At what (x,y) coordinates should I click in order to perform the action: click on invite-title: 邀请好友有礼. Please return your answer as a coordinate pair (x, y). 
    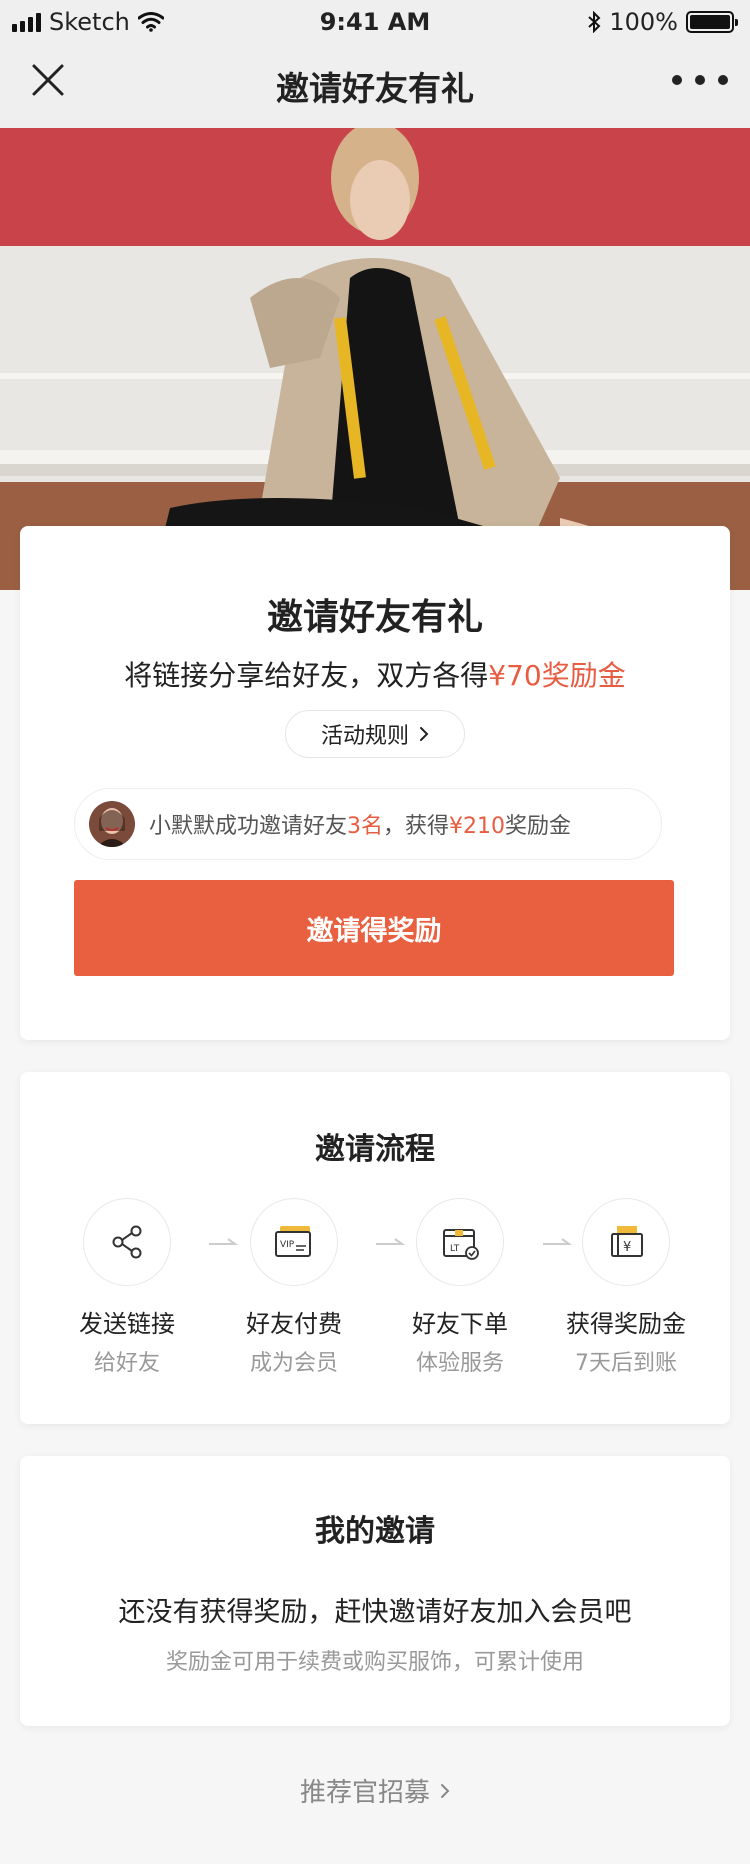
    Looking at the image, I should click on (374, 617).